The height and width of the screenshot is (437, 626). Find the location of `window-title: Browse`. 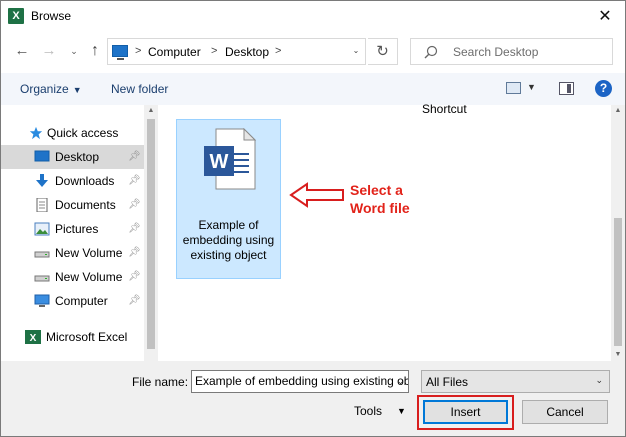

window-title: Browse is located at coordinates (51, 16).